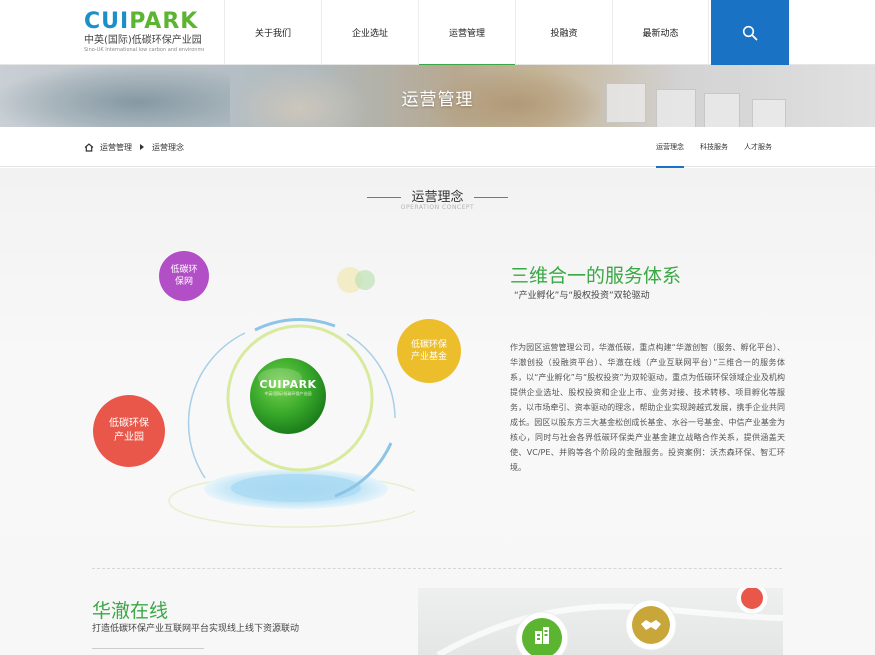  What do you see at coordinates (651, 625) in the screenshot?
I see `handshake-icon` at bounding box center [651, 625].